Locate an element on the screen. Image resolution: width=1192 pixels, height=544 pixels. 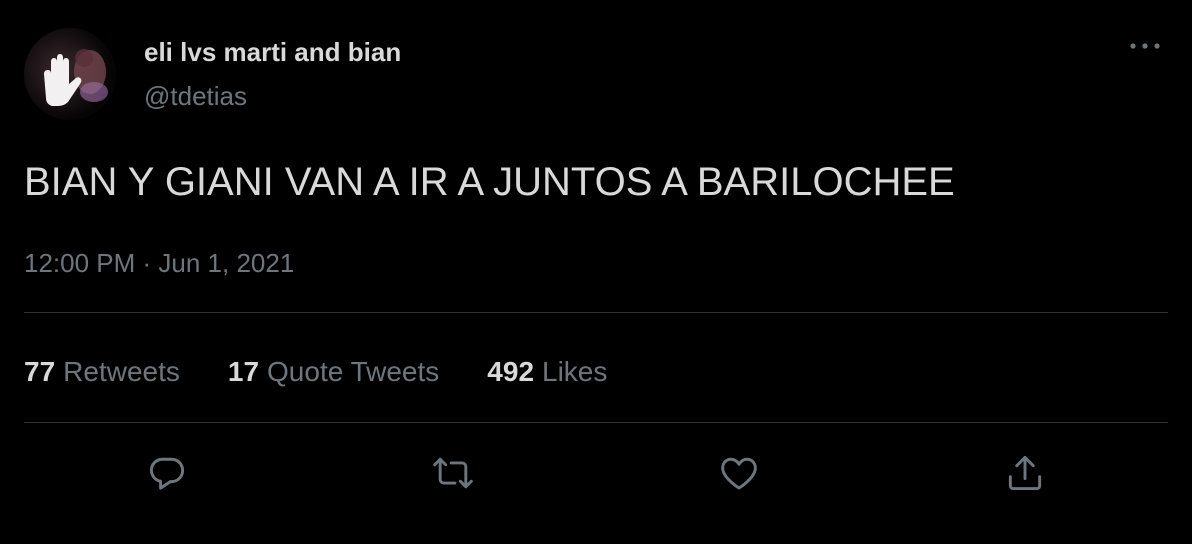
share-upload-icon is located at coordinates (1025, 473).